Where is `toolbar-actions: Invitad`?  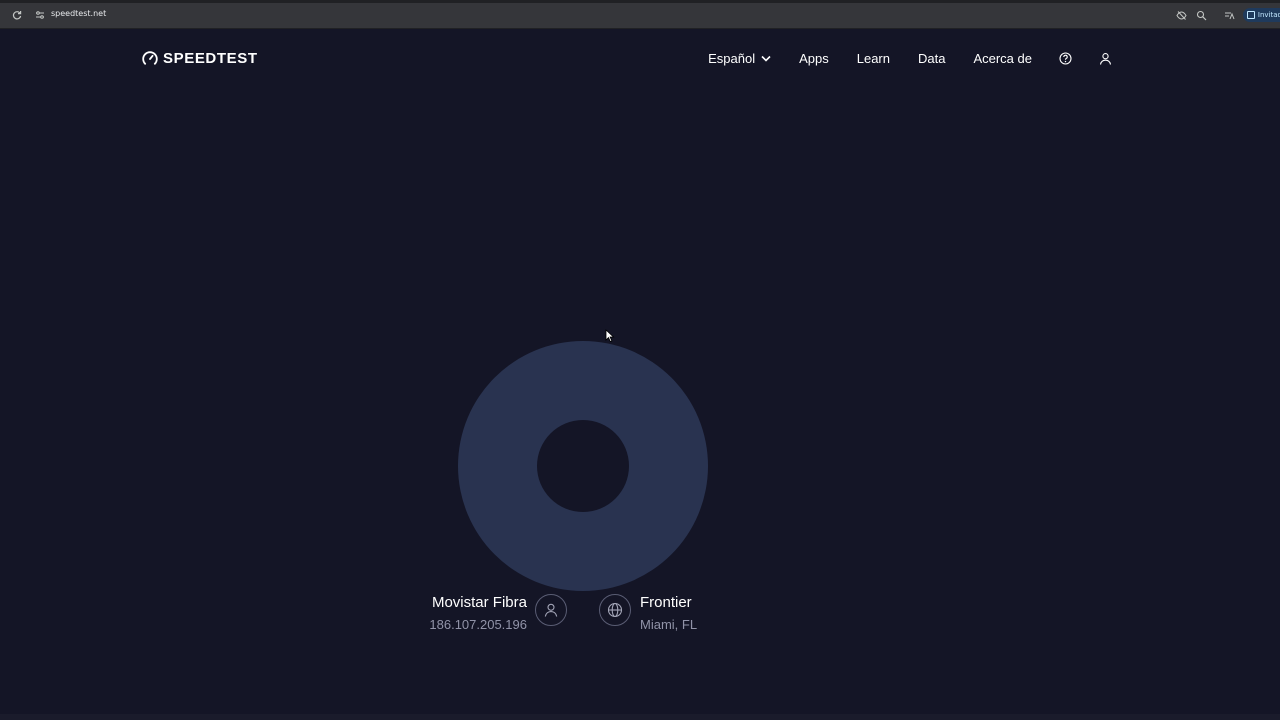
toolbar-actions: Invitad is located at coordinates (1227, 15).